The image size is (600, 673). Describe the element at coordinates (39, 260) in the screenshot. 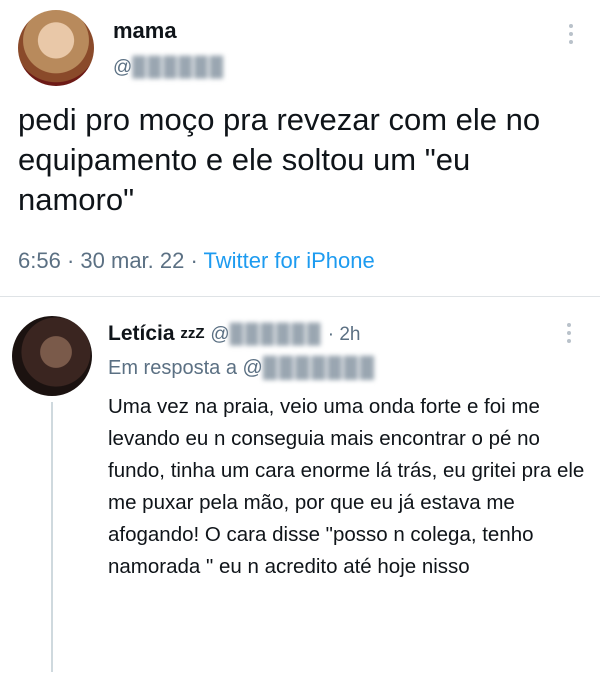

I see `tweet-time: 6:56` at that location.